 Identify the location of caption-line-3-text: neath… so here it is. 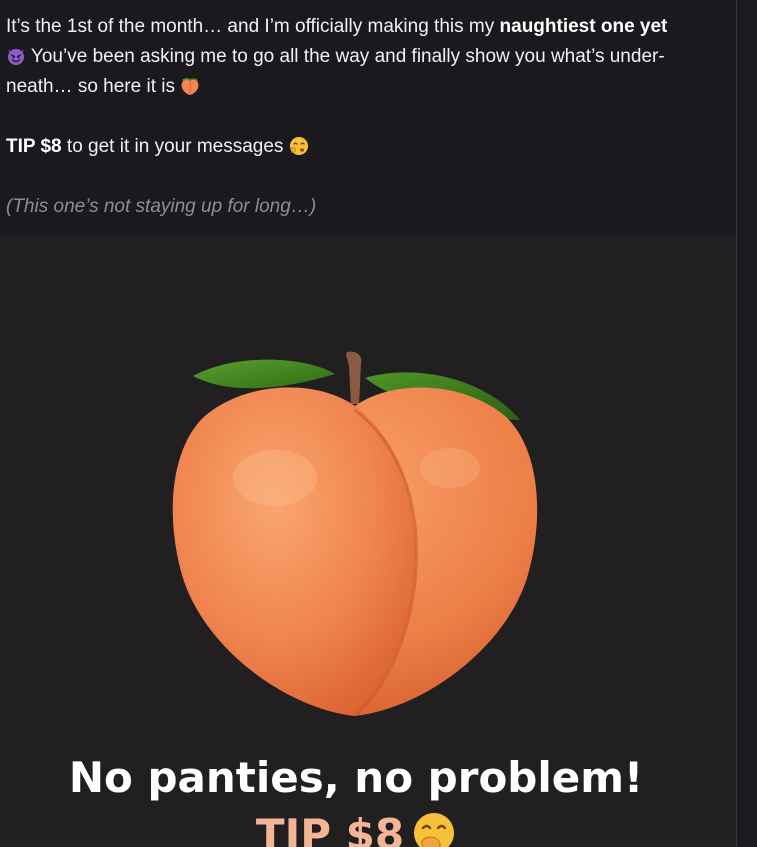
(93, 86).